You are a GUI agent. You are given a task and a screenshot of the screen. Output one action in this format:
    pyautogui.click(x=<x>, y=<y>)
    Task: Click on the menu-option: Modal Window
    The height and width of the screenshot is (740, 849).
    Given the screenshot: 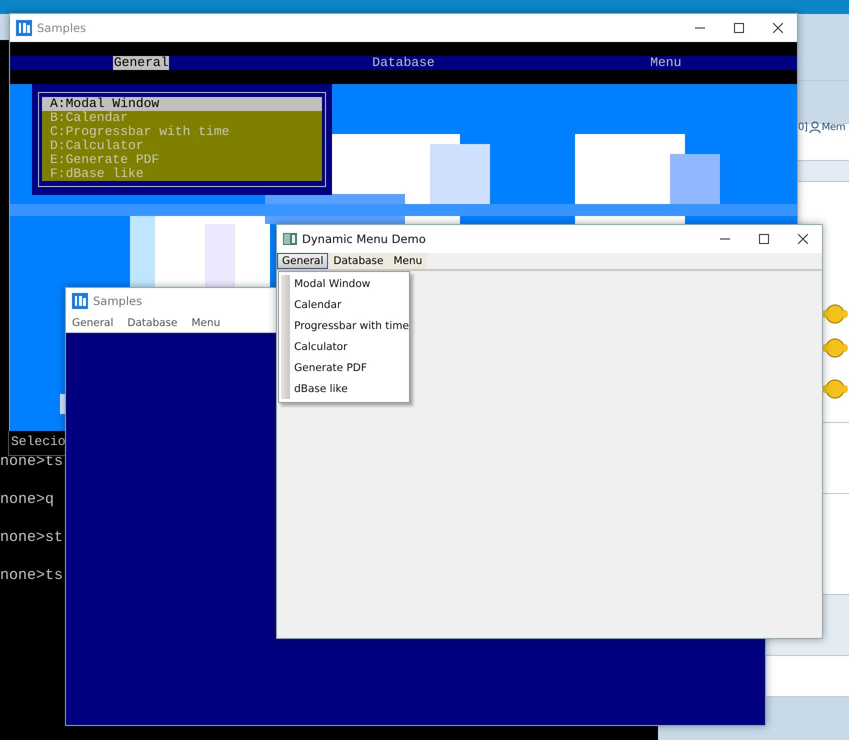 What is the action you would take?
    pyautogui.click(x=349, y=284)
    